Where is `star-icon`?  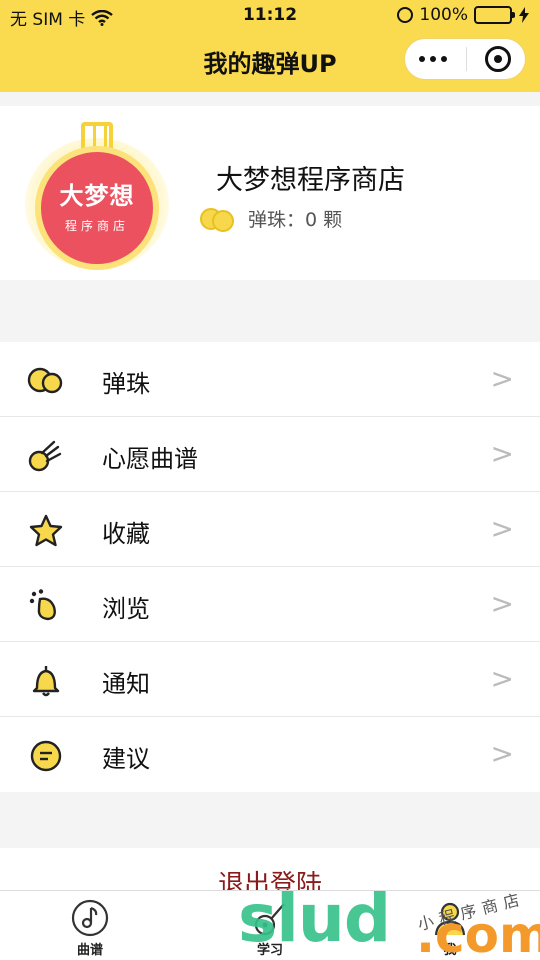 star-icon is located at coordinates (46, 530).